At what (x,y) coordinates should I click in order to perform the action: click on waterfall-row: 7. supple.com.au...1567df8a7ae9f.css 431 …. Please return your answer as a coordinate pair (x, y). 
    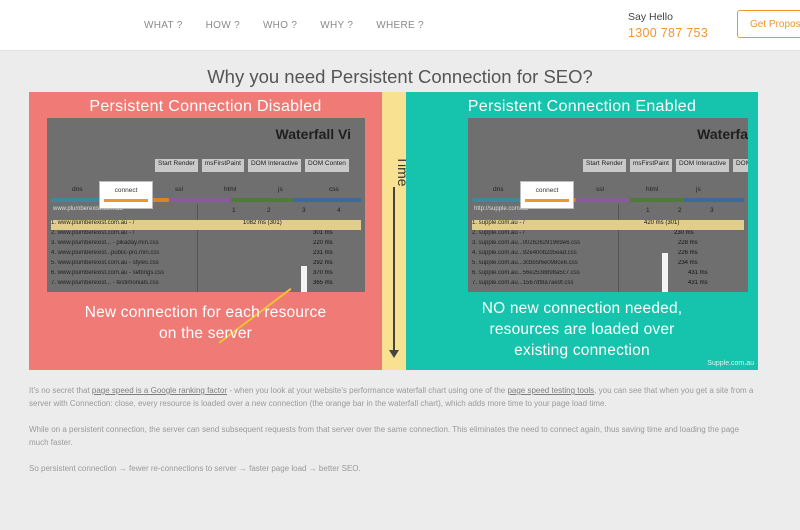
    Looking at the image, I should click on (608, 285).